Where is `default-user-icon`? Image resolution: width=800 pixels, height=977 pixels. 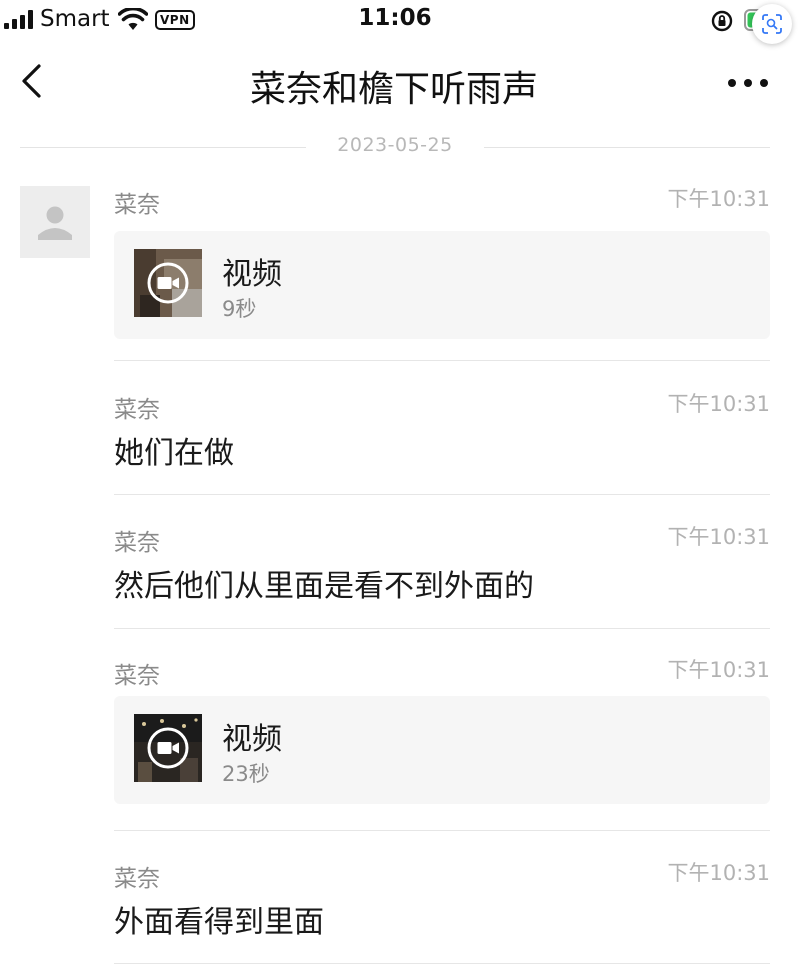 default-user-icon is located at coordinates (55, 223).